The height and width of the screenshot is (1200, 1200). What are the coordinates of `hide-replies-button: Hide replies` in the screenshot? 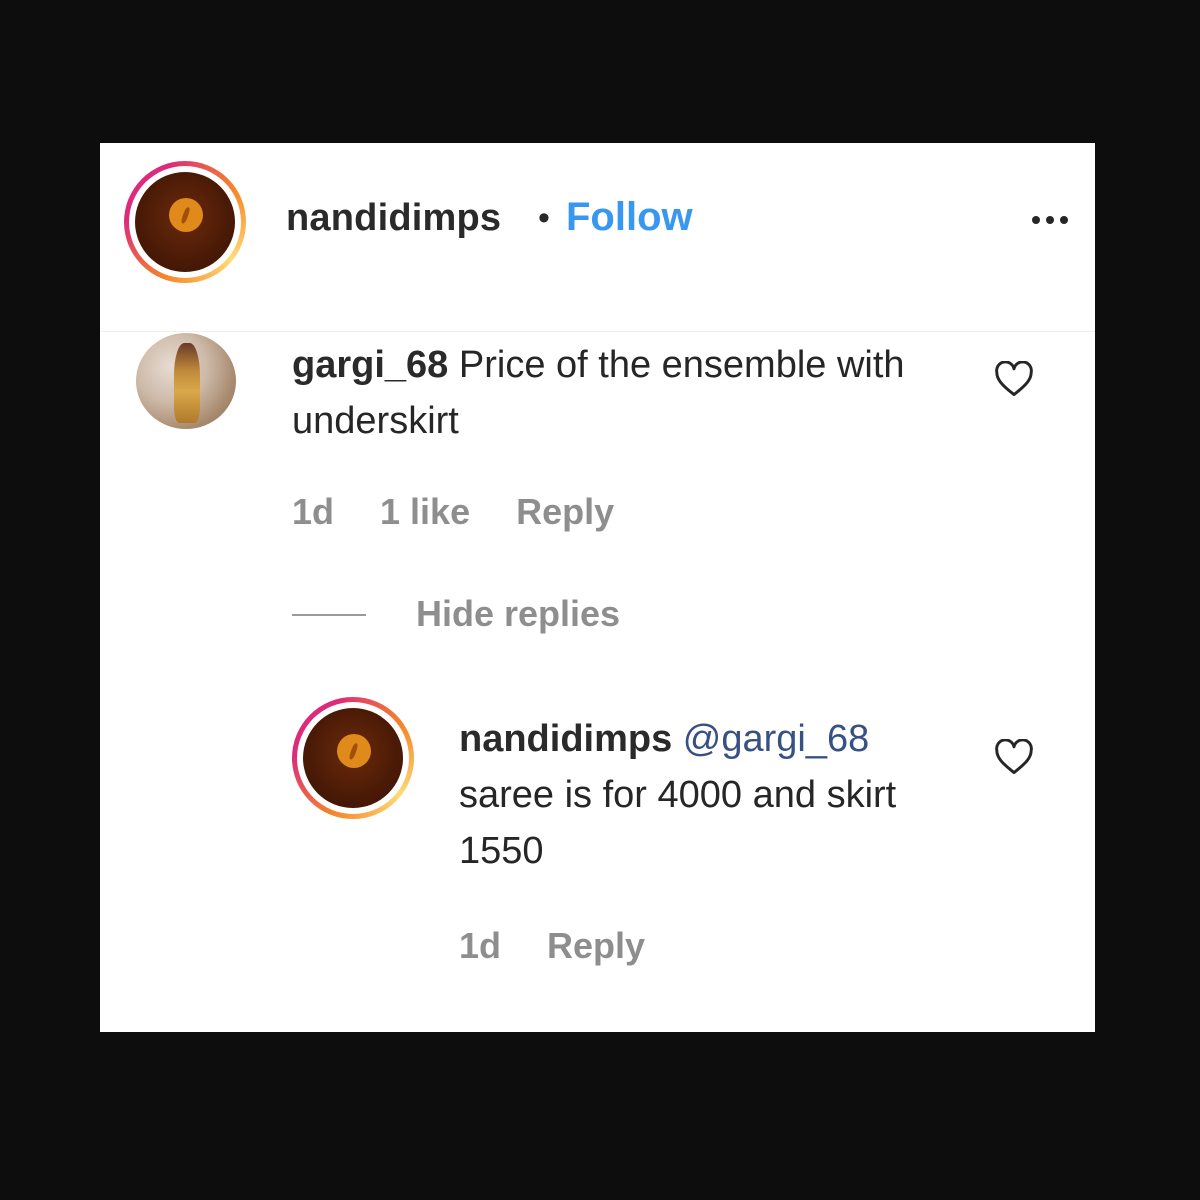 It's located at (518, 614).